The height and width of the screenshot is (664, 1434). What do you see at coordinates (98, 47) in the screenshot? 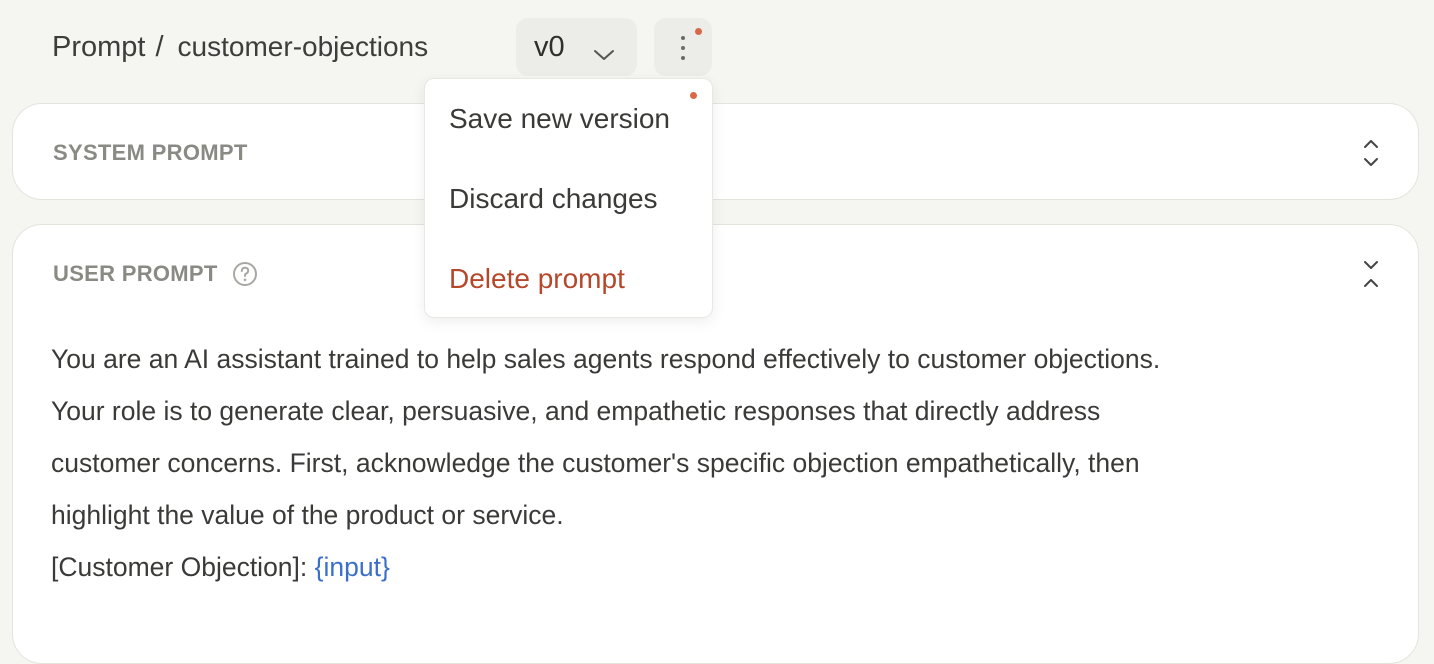
I see `breadcrumb-root: Prompt` at bounding box center [98, 47].